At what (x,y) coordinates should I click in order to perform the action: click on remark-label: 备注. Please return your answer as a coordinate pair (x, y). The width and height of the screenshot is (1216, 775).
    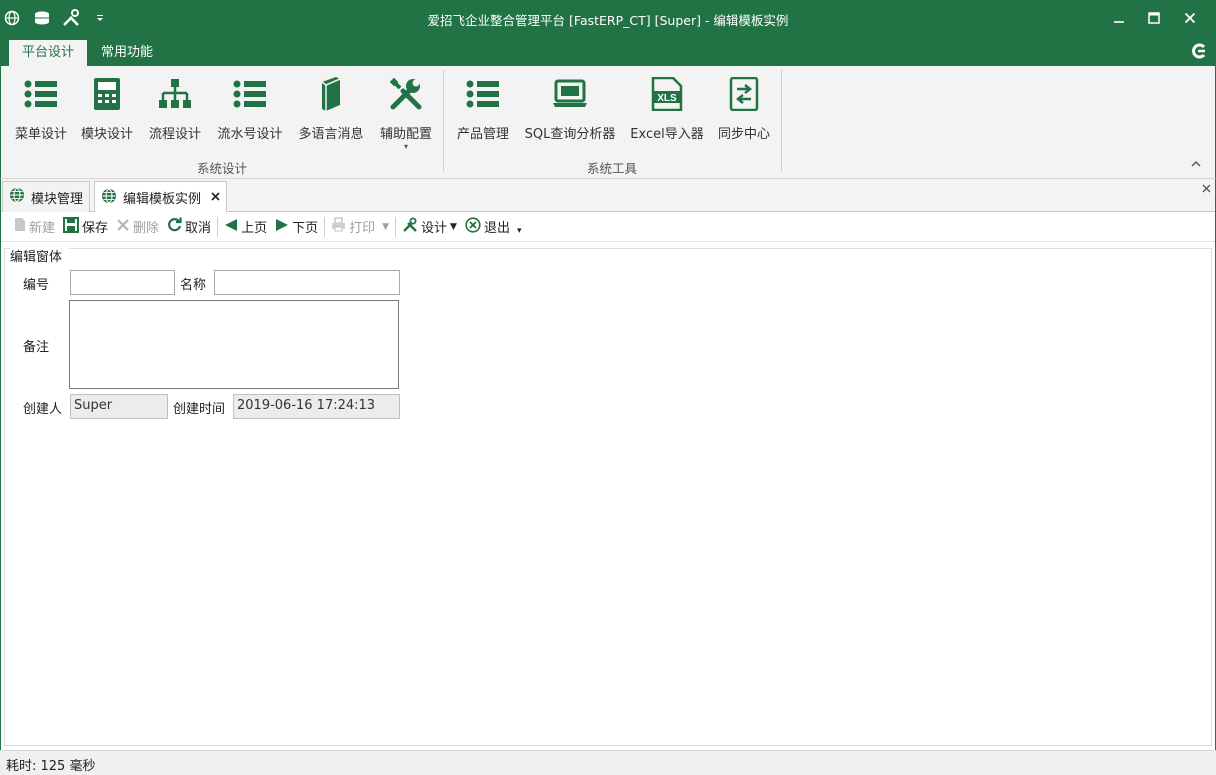
    Looking at the image, I should click on (36, 347).